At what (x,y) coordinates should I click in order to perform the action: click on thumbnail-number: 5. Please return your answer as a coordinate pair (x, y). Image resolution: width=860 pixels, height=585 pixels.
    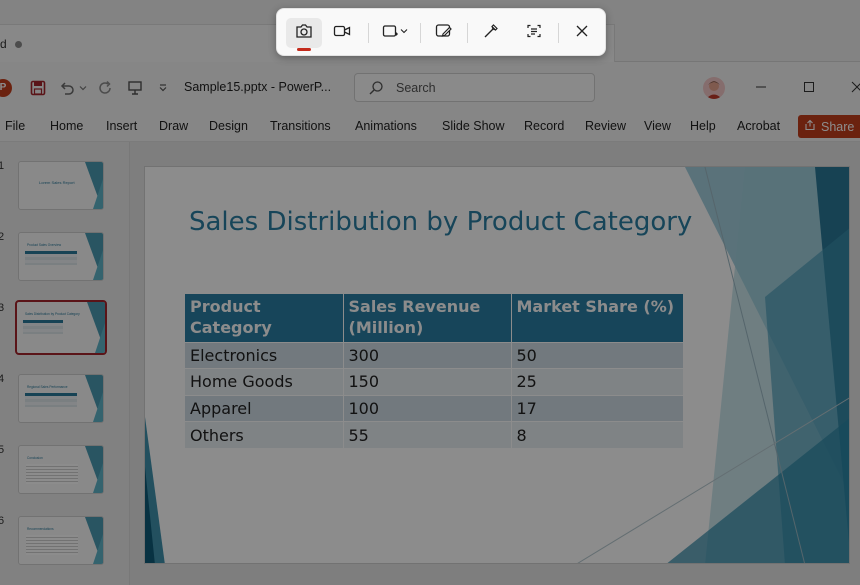
    Looking at the image, I should click on (2, 450).